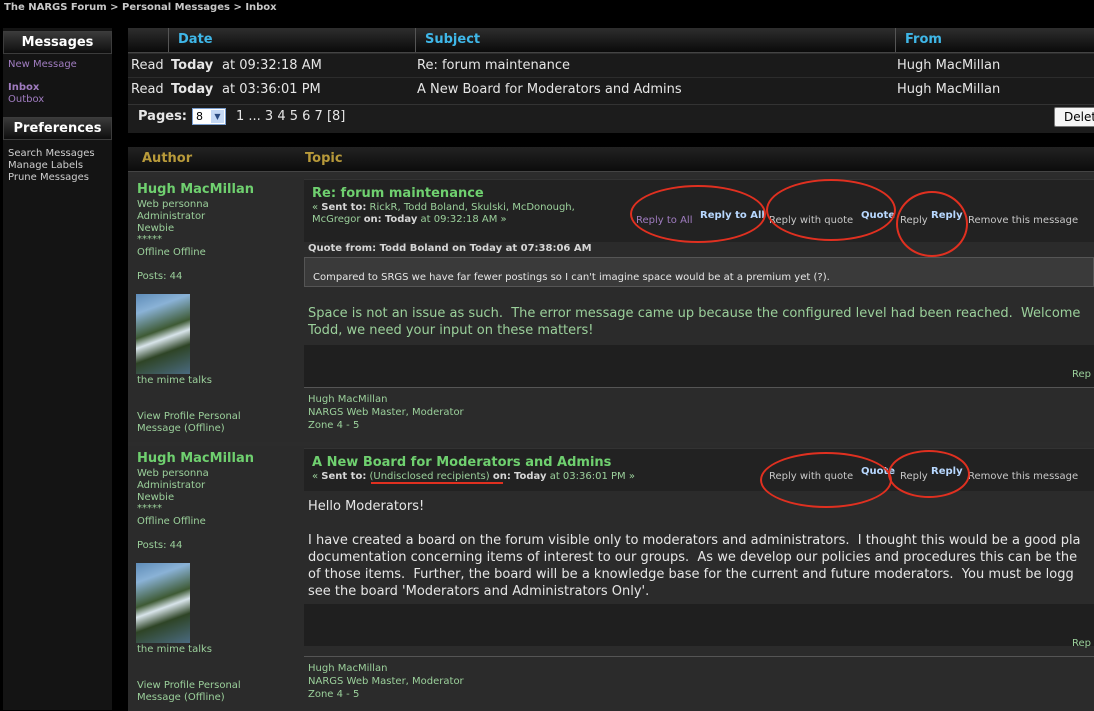 Image resolution: width=1094 pixels, height=711 pixels. I want to click on outbox-link: Outbox, so click(26, 99).